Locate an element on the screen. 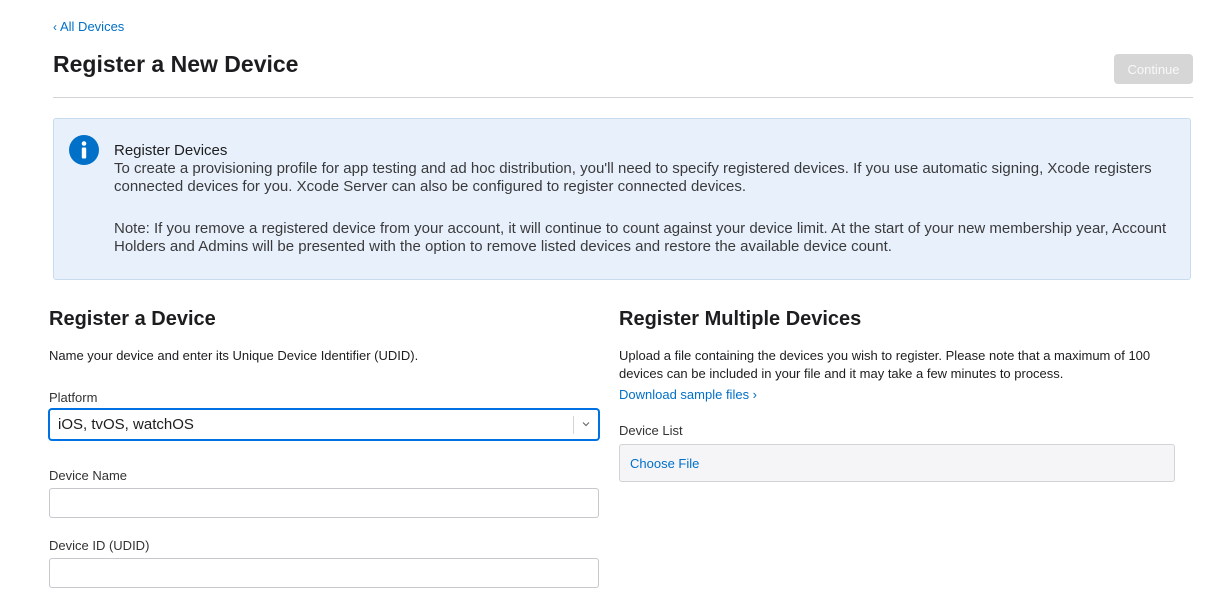 This screenshot has height=597, width=1210. platform-select: iOS, tvOS, watchOS is located at coordinates (324, 424).